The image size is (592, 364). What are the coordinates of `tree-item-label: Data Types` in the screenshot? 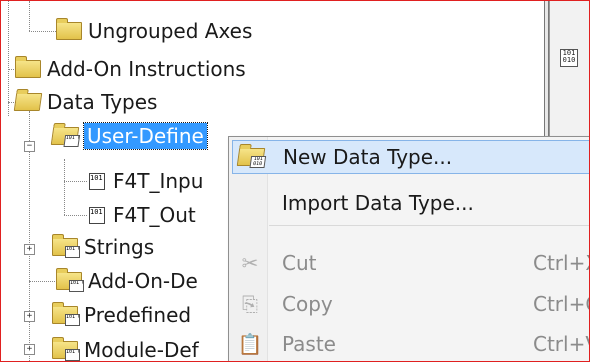 It's located at (102, 102).